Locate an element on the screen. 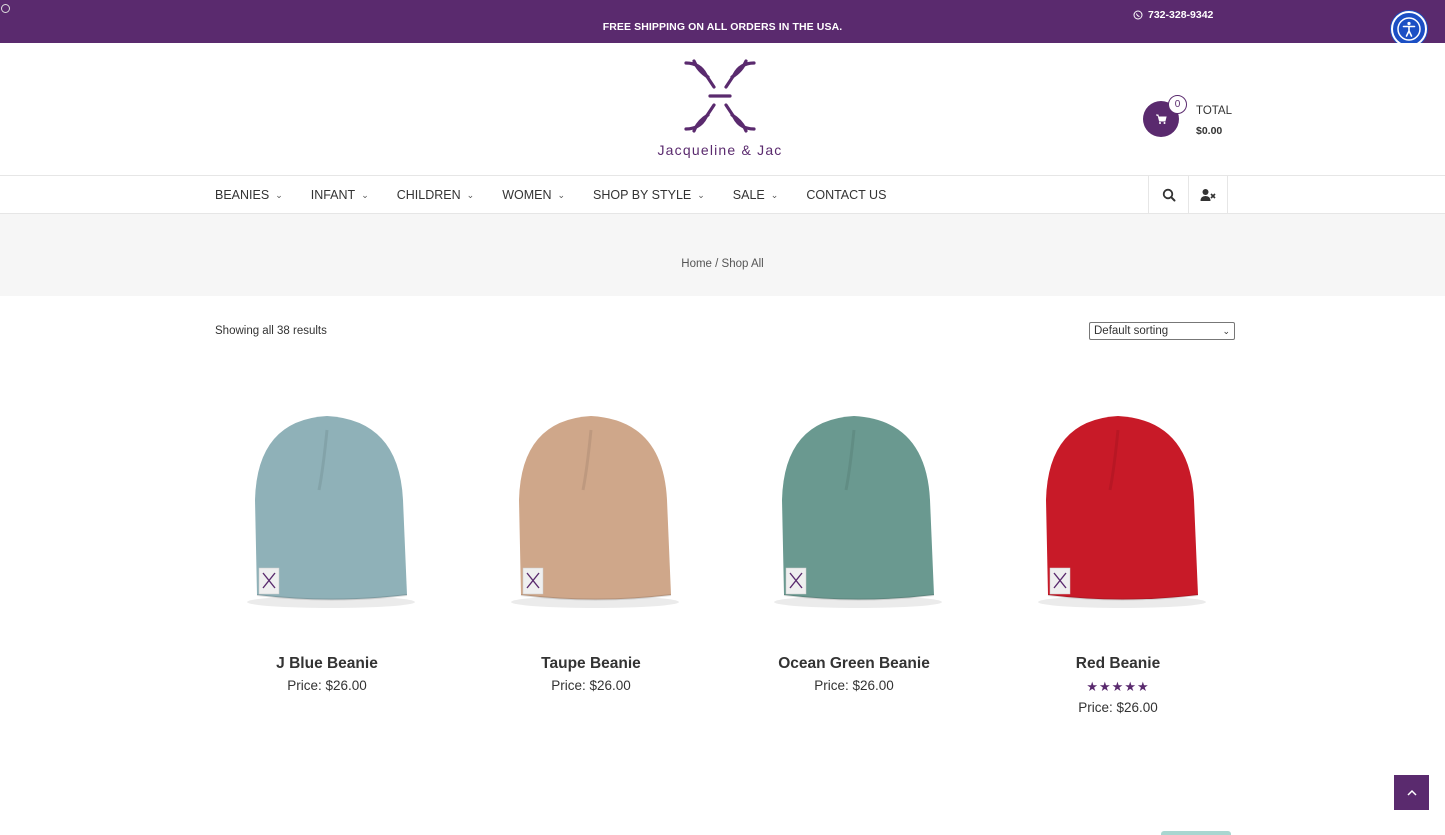 The height and width of the screenshot is (835, 1445). scroll-to-top-button is located at coordinates (1411, 792).